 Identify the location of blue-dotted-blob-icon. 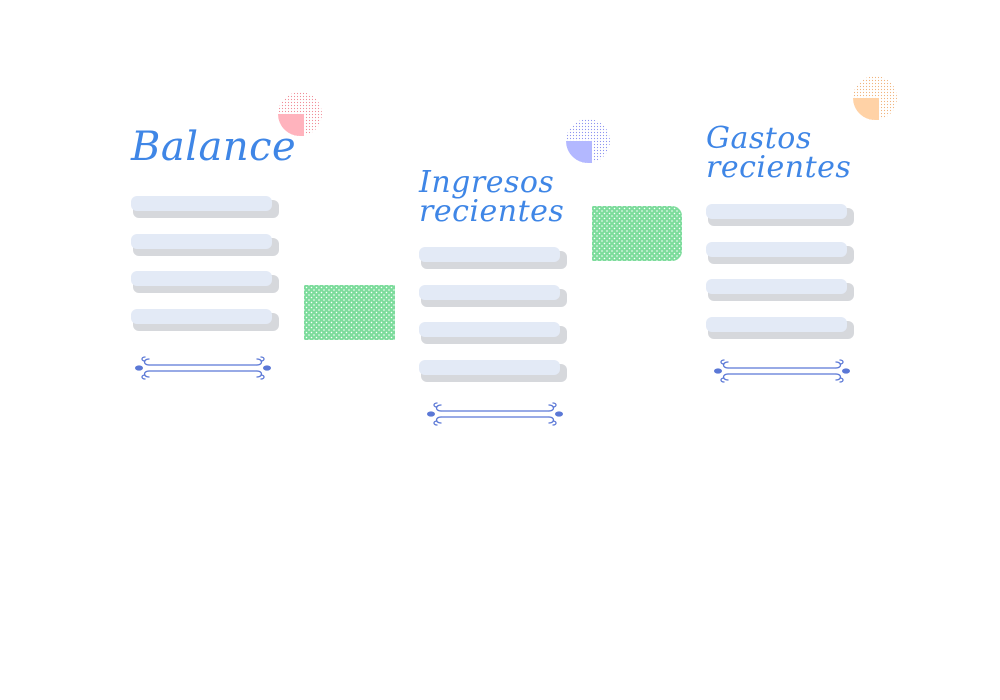
(588, 141).